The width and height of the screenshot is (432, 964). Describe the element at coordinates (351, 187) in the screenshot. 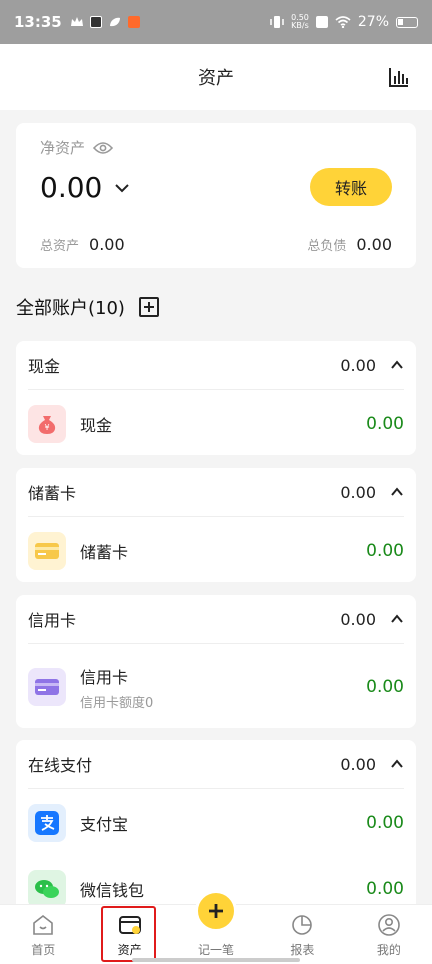

I see `transfer-button: 转账` at that location.